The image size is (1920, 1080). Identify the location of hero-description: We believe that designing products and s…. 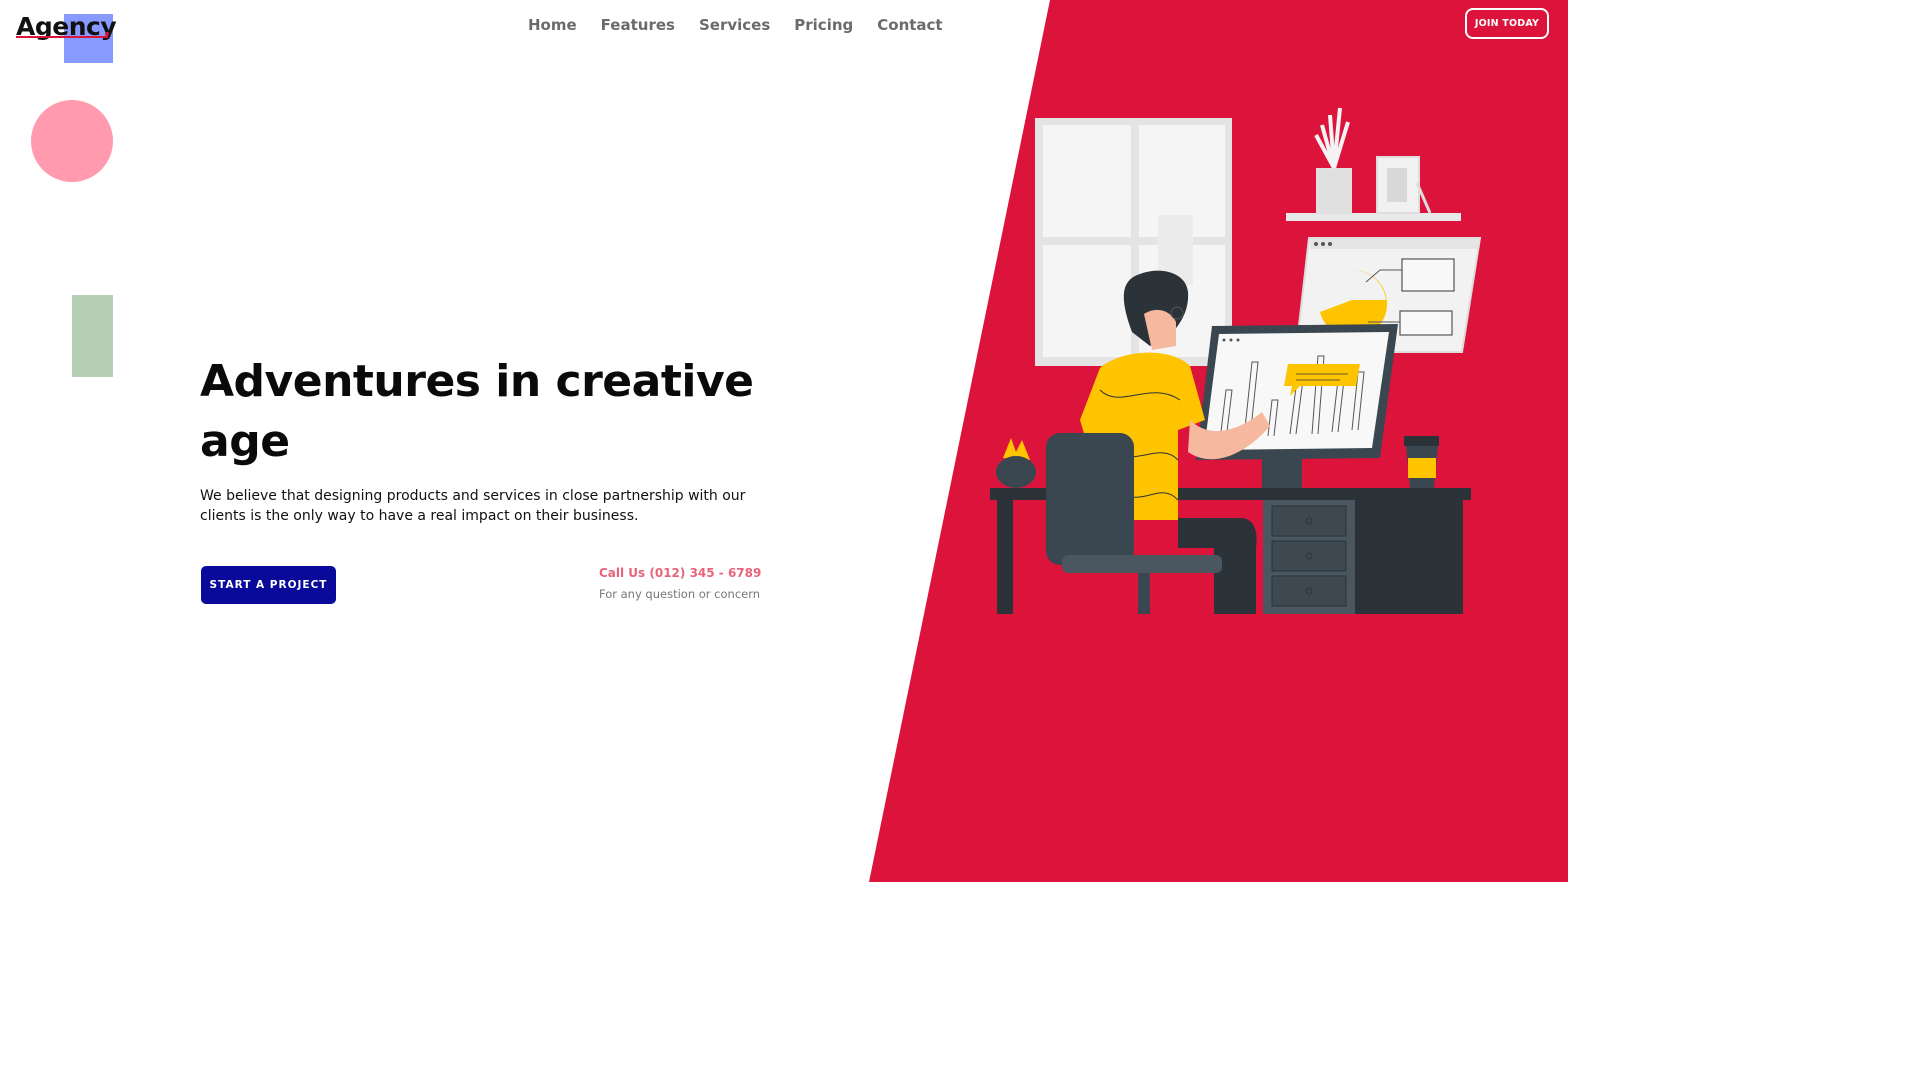
(473, 506).